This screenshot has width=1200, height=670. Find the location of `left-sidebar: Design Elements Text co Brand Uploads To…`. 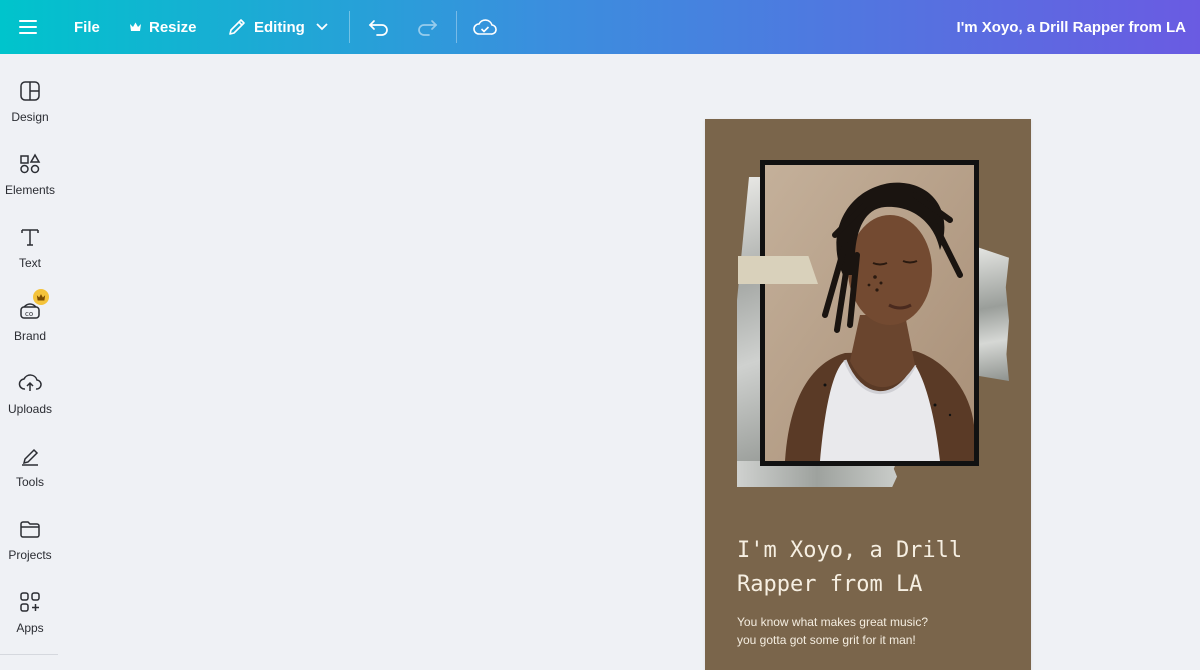

left-sidebar: Design Elements Text co Brand Uploads To… is located at coordinates (30, 362).